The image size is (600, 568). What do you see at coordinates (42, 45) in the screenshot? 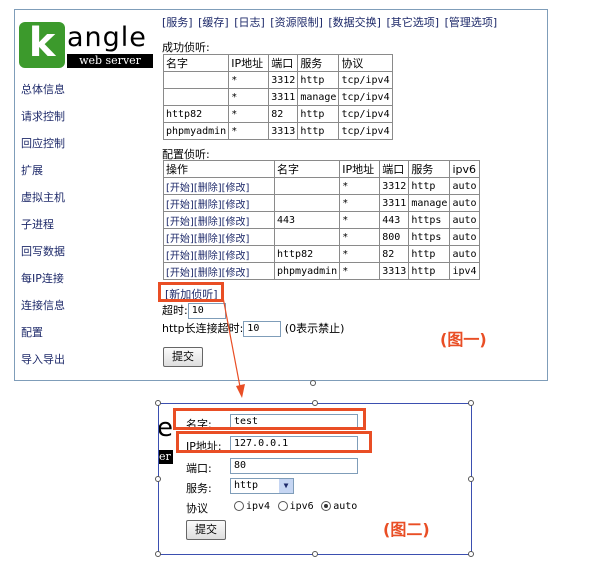
I see `logo-k-icon: k` at bounding box center [42, 45].